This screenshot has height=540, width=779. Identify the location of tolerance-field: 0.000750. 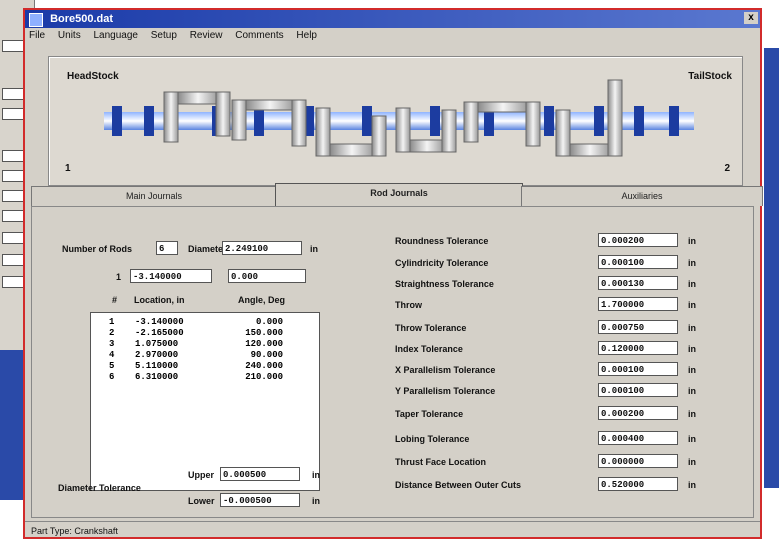
(638, 327).